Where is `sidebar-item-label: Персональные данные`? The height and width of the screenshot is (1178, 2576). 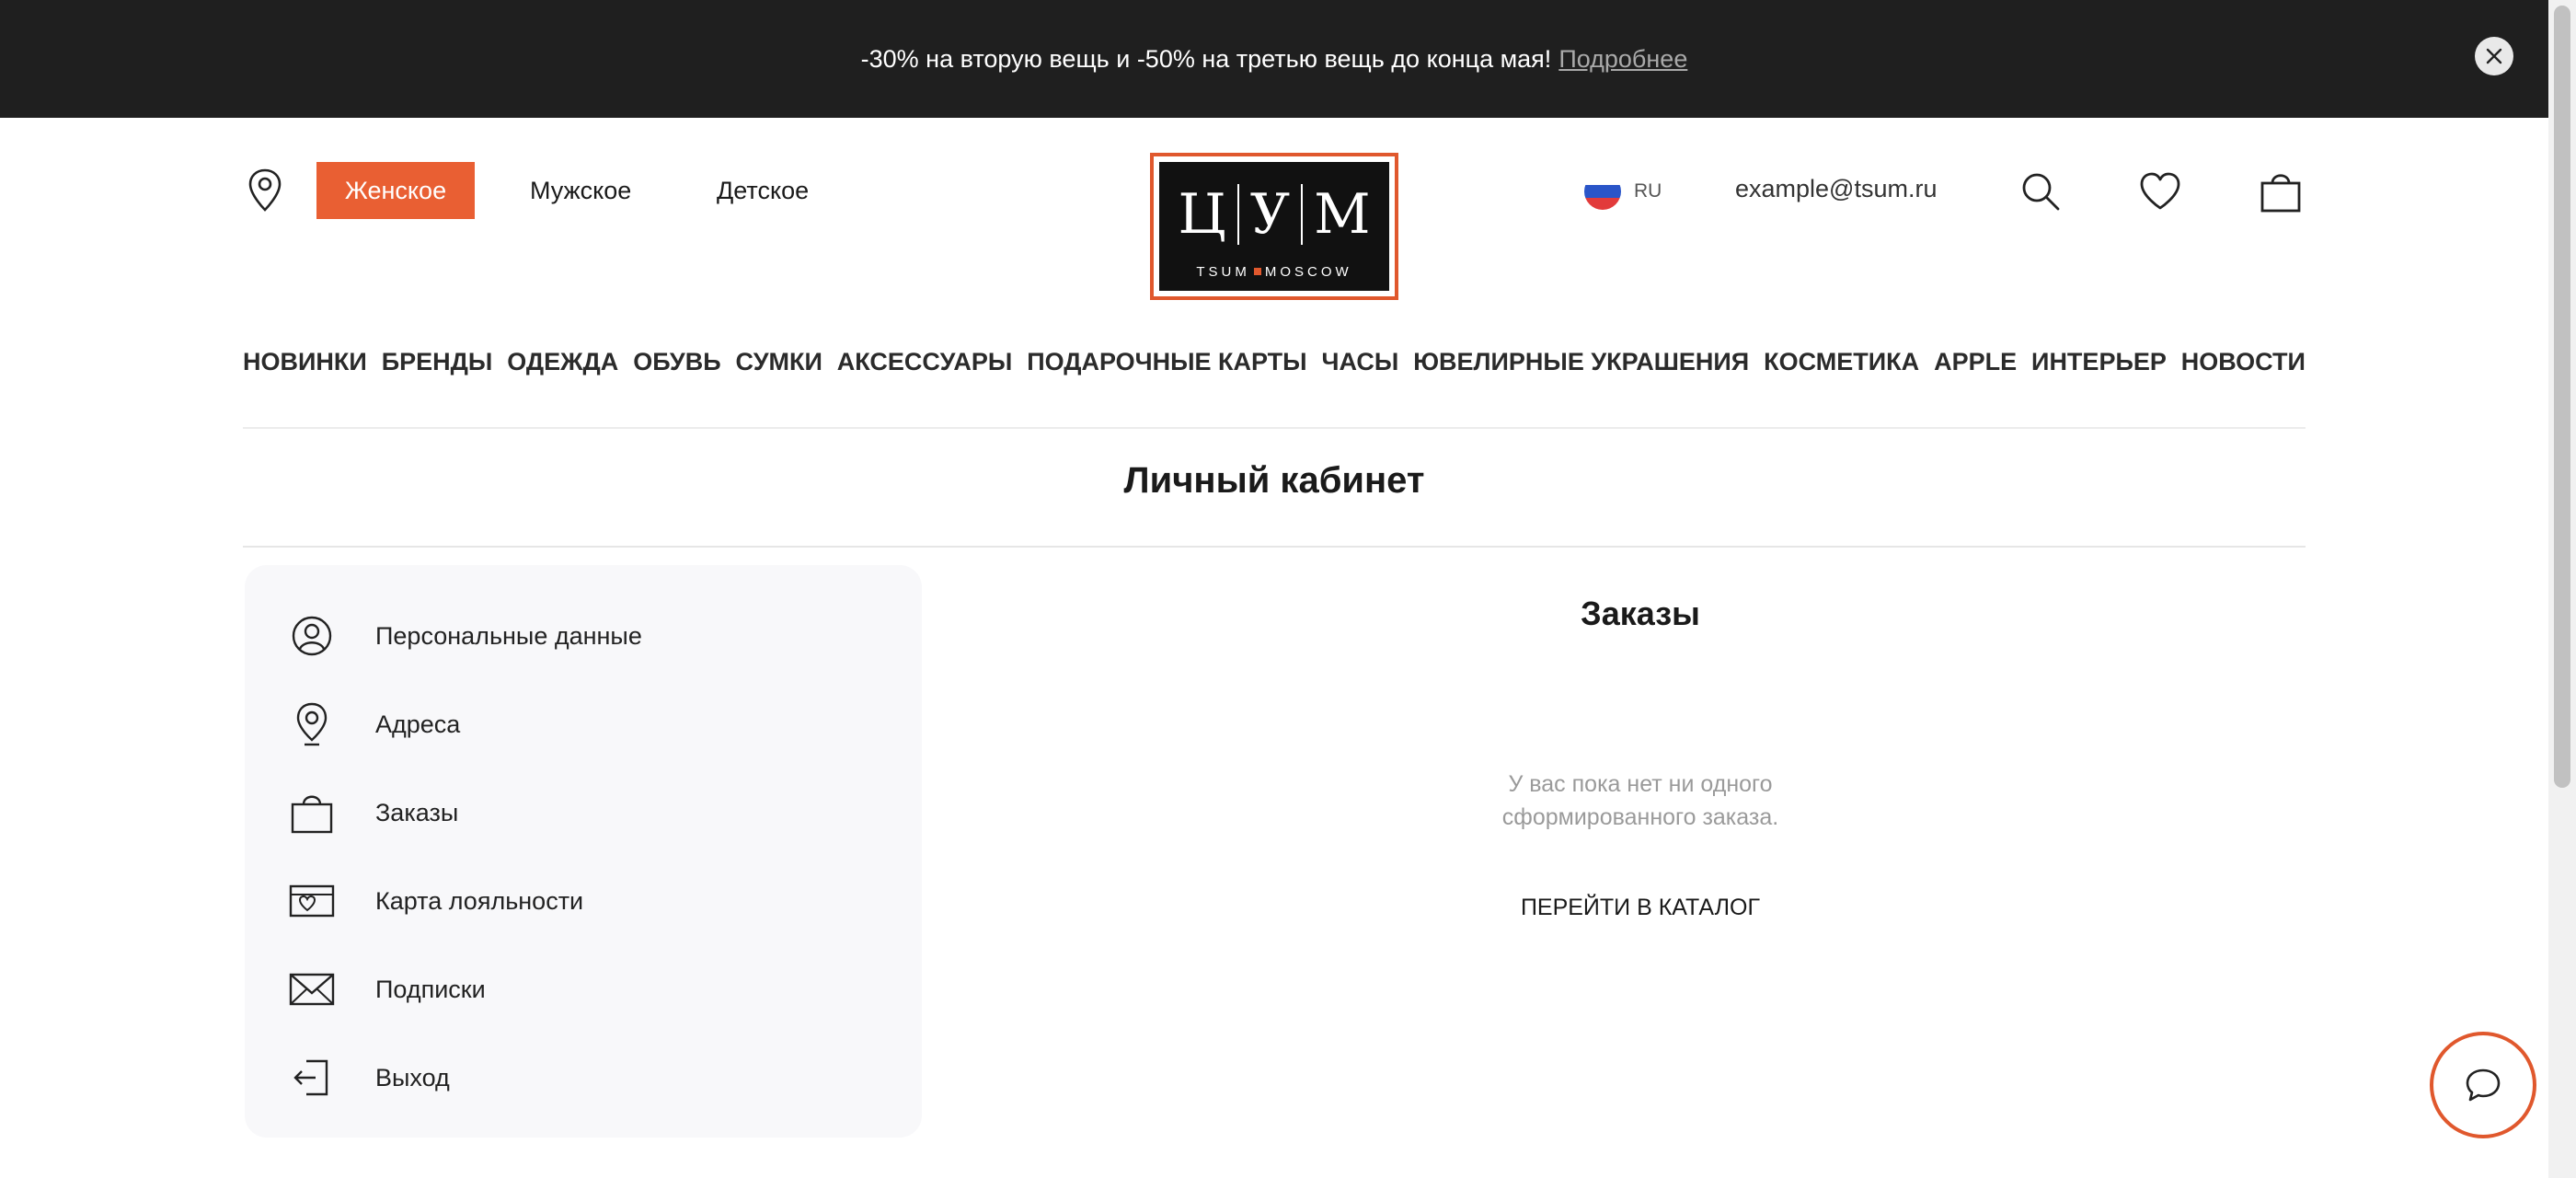
sidebar-item-label: Персональные данные is located at coordinates (508, 635).